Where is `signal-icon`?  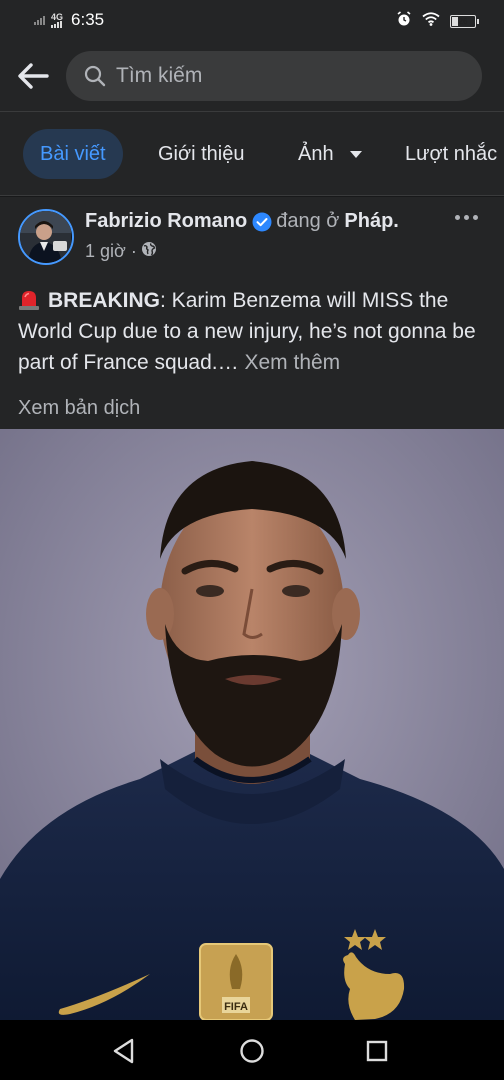 signal-icon is located at coordinates (39, 20).